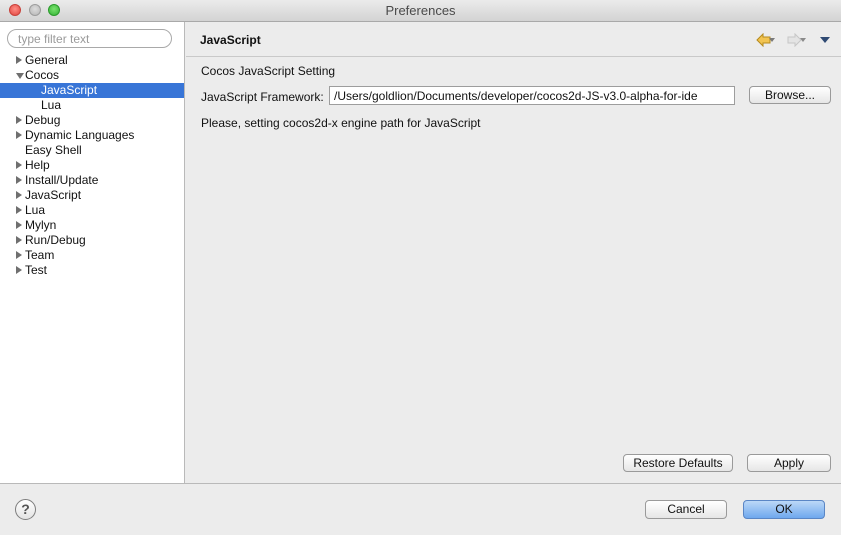 The image size is (841, 535). Describe the element at coordinates (268, 71) in the screenshot. I see `section-label: Cocos JavaScript Setting` at that location.